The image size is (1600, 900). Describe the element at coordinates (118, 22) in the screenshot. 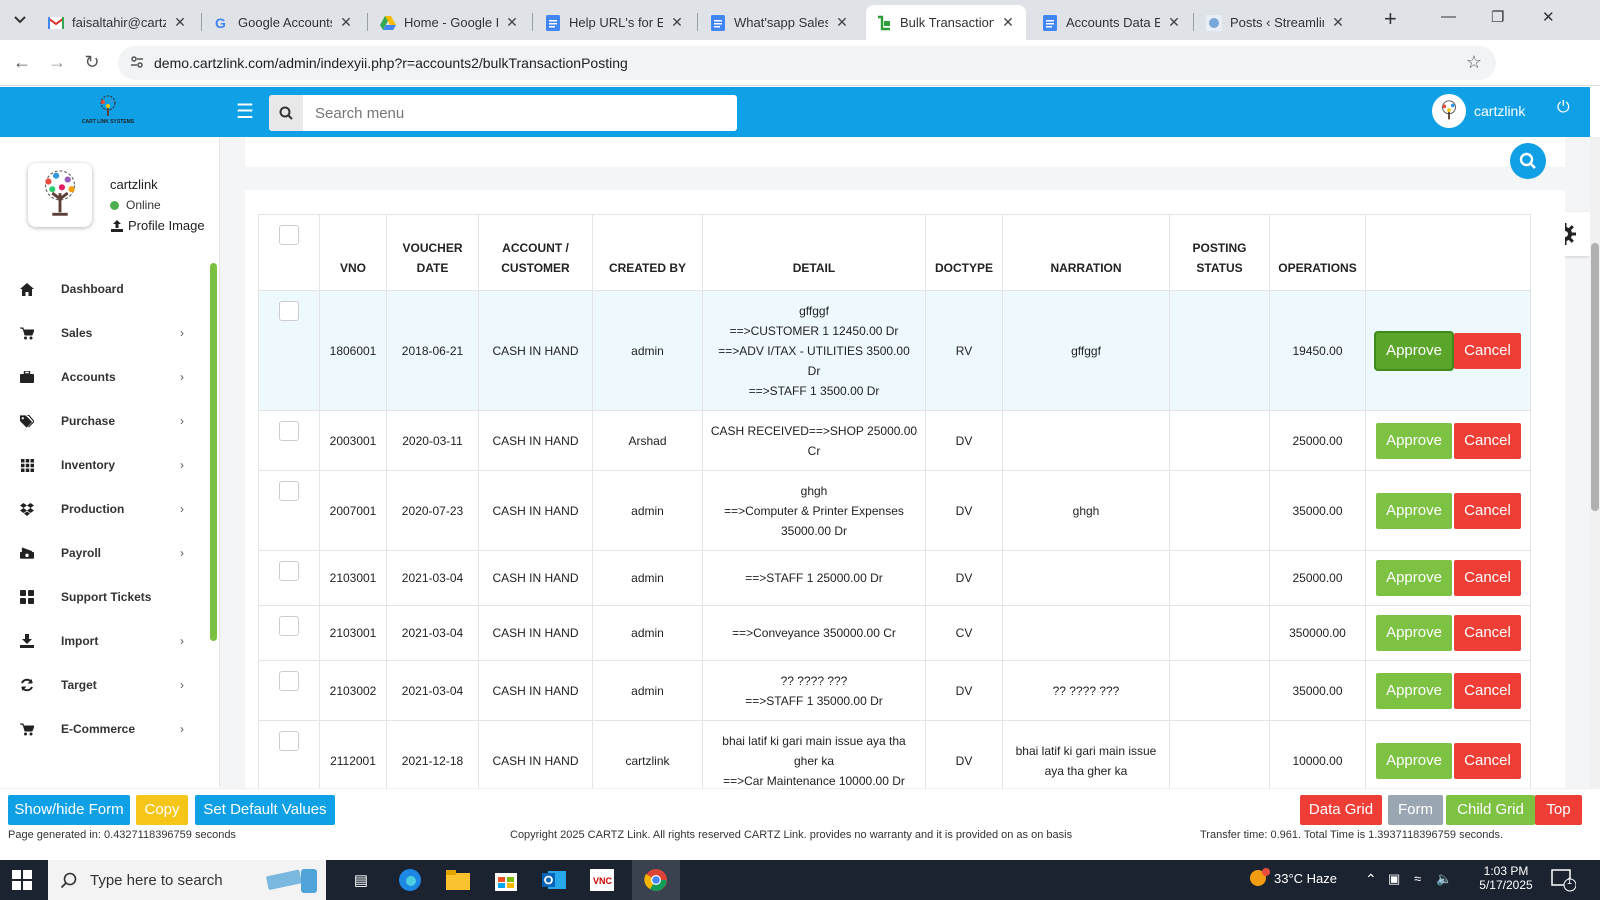

I see `browser-tab: faisaltahir@cartzli ✕` at that location.